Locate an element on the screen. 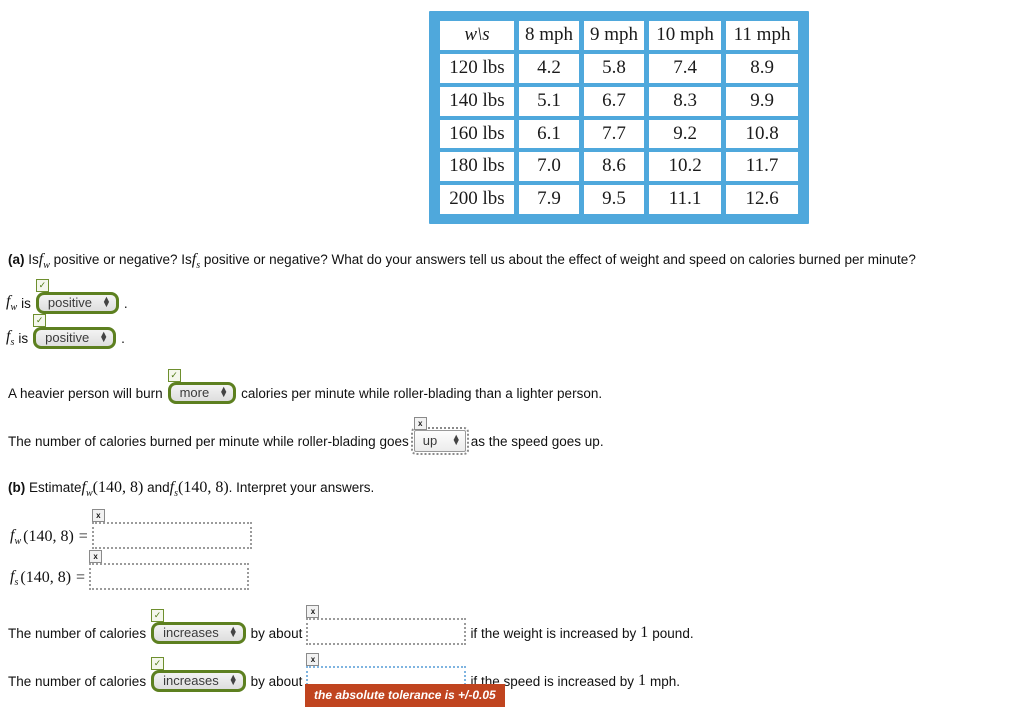 This screenshot has width=1024, height=724. fw-is-label: is is located at coordinates (26, 303).